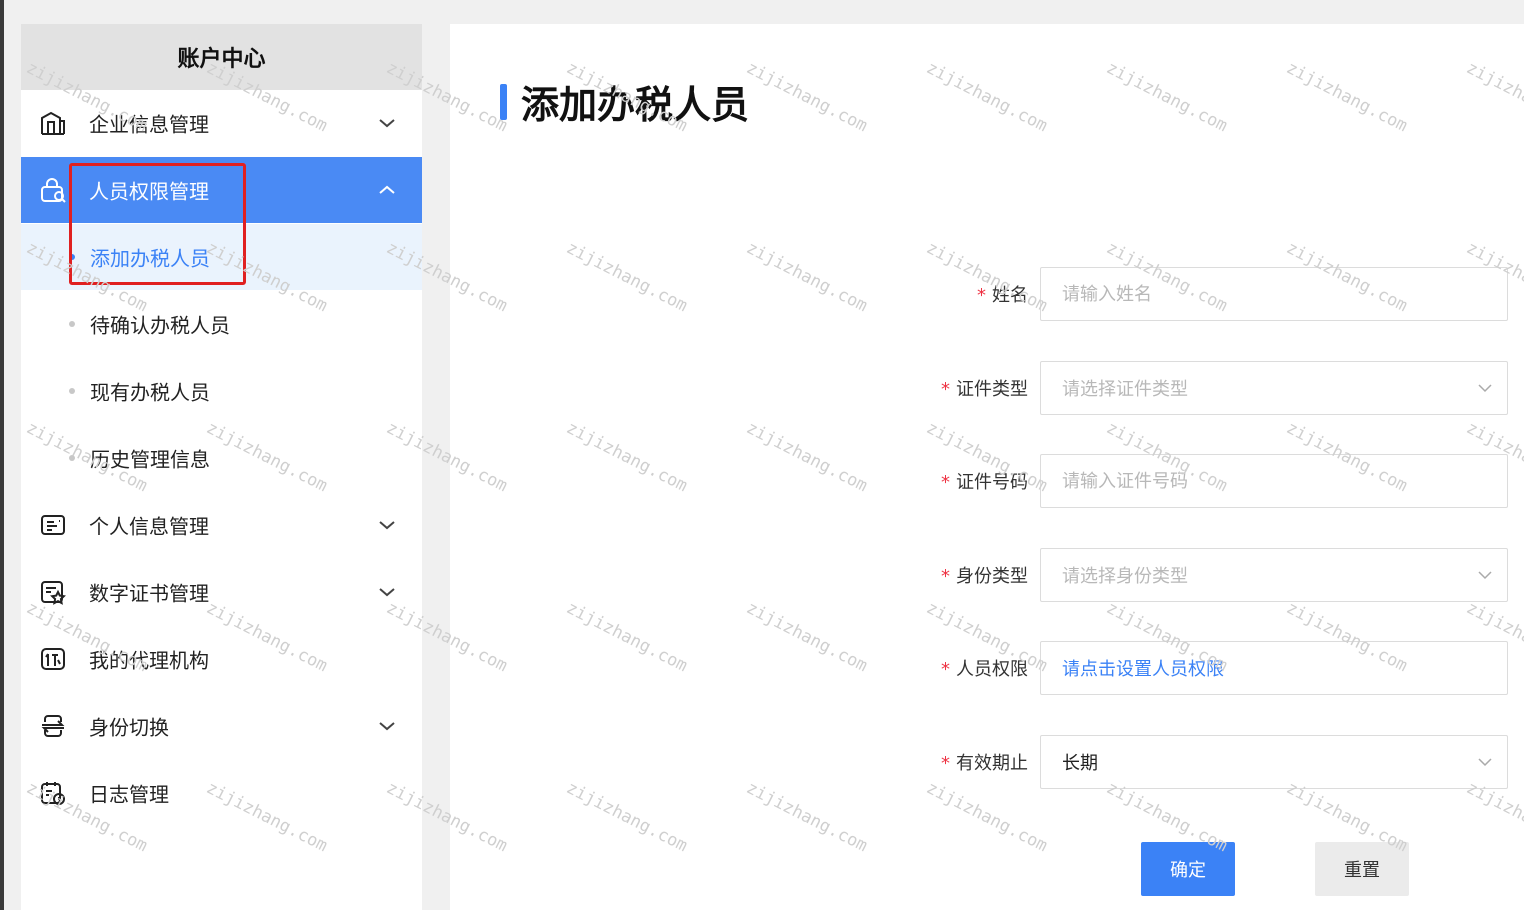 The height and width of the screenshot is (910, 1524). Describe the element at coordinates (221, 726) in the screenshot. I see `menu-item-identity-switch: 身份切换` at that location.